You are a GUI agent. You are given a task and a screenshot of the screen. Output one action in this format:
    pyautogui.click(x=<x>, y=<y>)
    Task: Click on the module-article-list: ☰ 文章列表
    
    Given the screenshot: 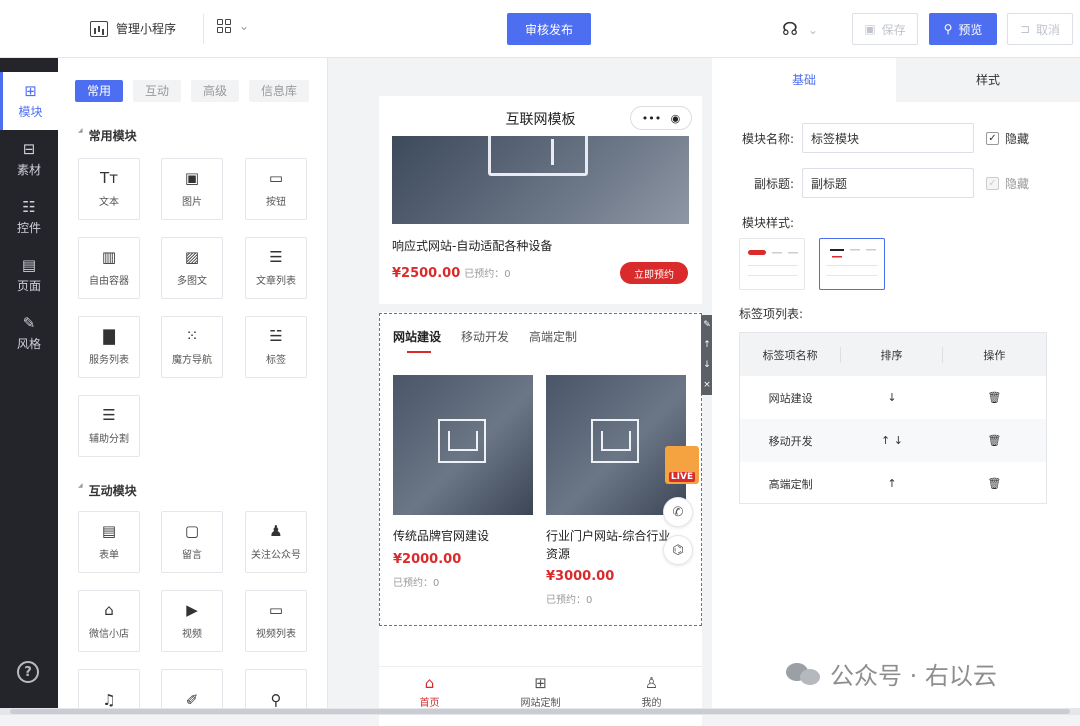 What is the action you would take?
    pyautogui.click(x=276, y=268)
    